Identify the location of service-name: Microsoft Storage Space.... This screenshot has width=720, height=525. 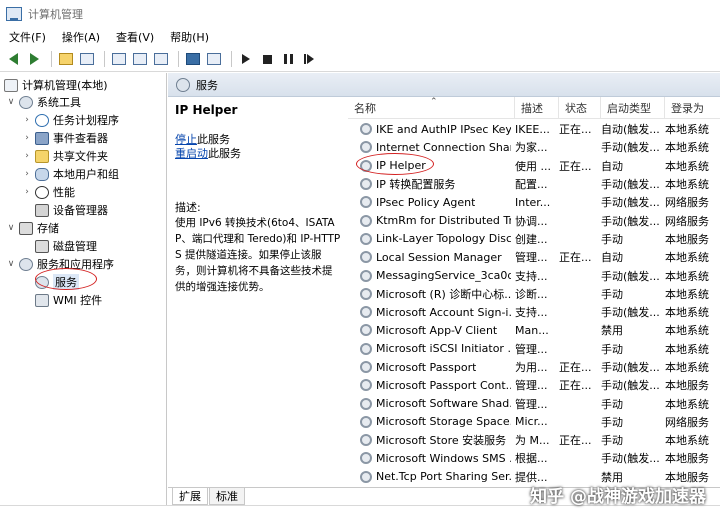
(443, 422).